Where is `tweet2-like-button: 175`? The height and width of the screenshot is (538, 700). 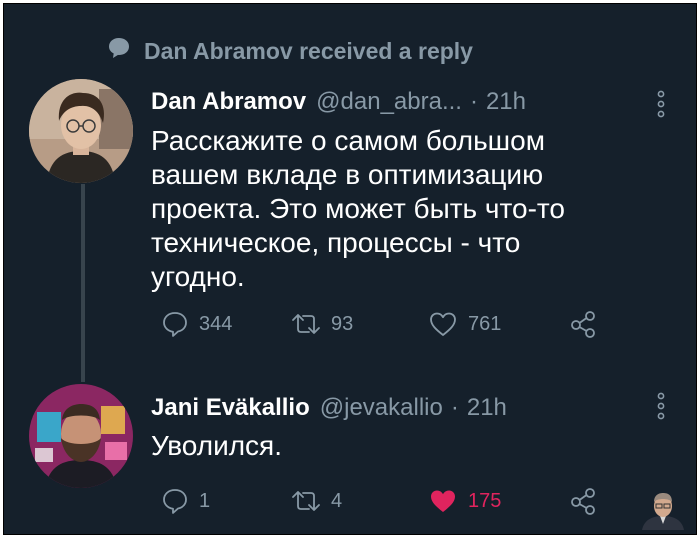 tweet2-like-button: 175 is located at coordinates (498, 501).